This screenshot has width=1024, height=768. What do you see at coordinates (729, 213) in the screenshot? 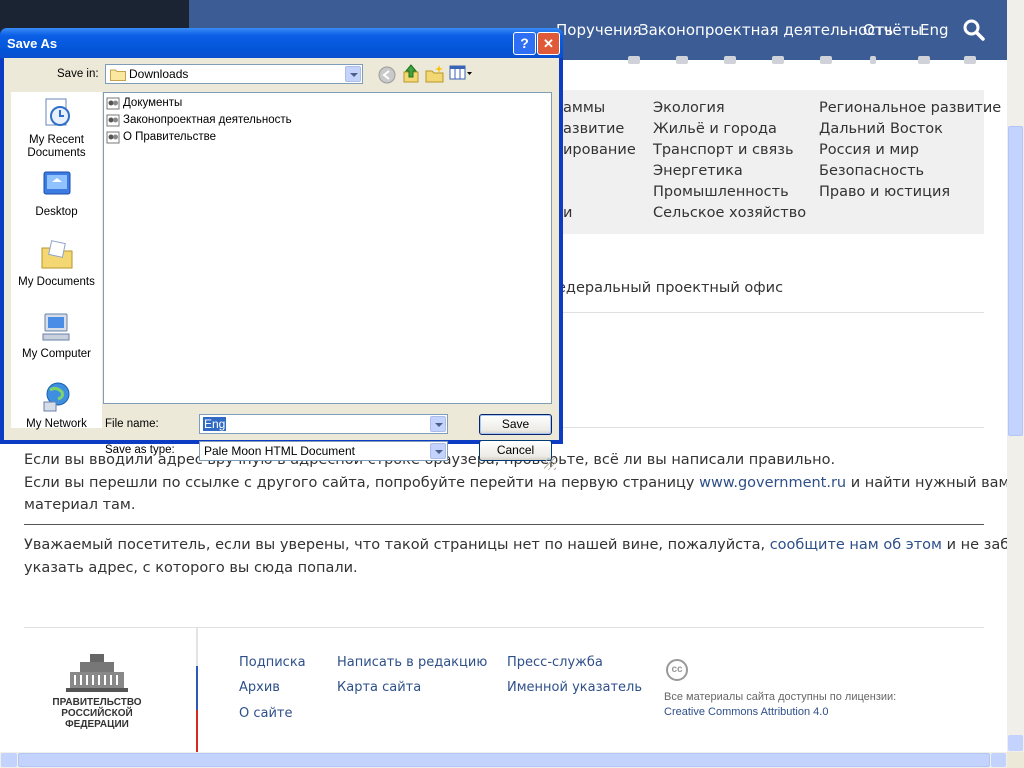
I see `topic-agriculture: Сельское хозяйство` at bounding box center [729, 213].